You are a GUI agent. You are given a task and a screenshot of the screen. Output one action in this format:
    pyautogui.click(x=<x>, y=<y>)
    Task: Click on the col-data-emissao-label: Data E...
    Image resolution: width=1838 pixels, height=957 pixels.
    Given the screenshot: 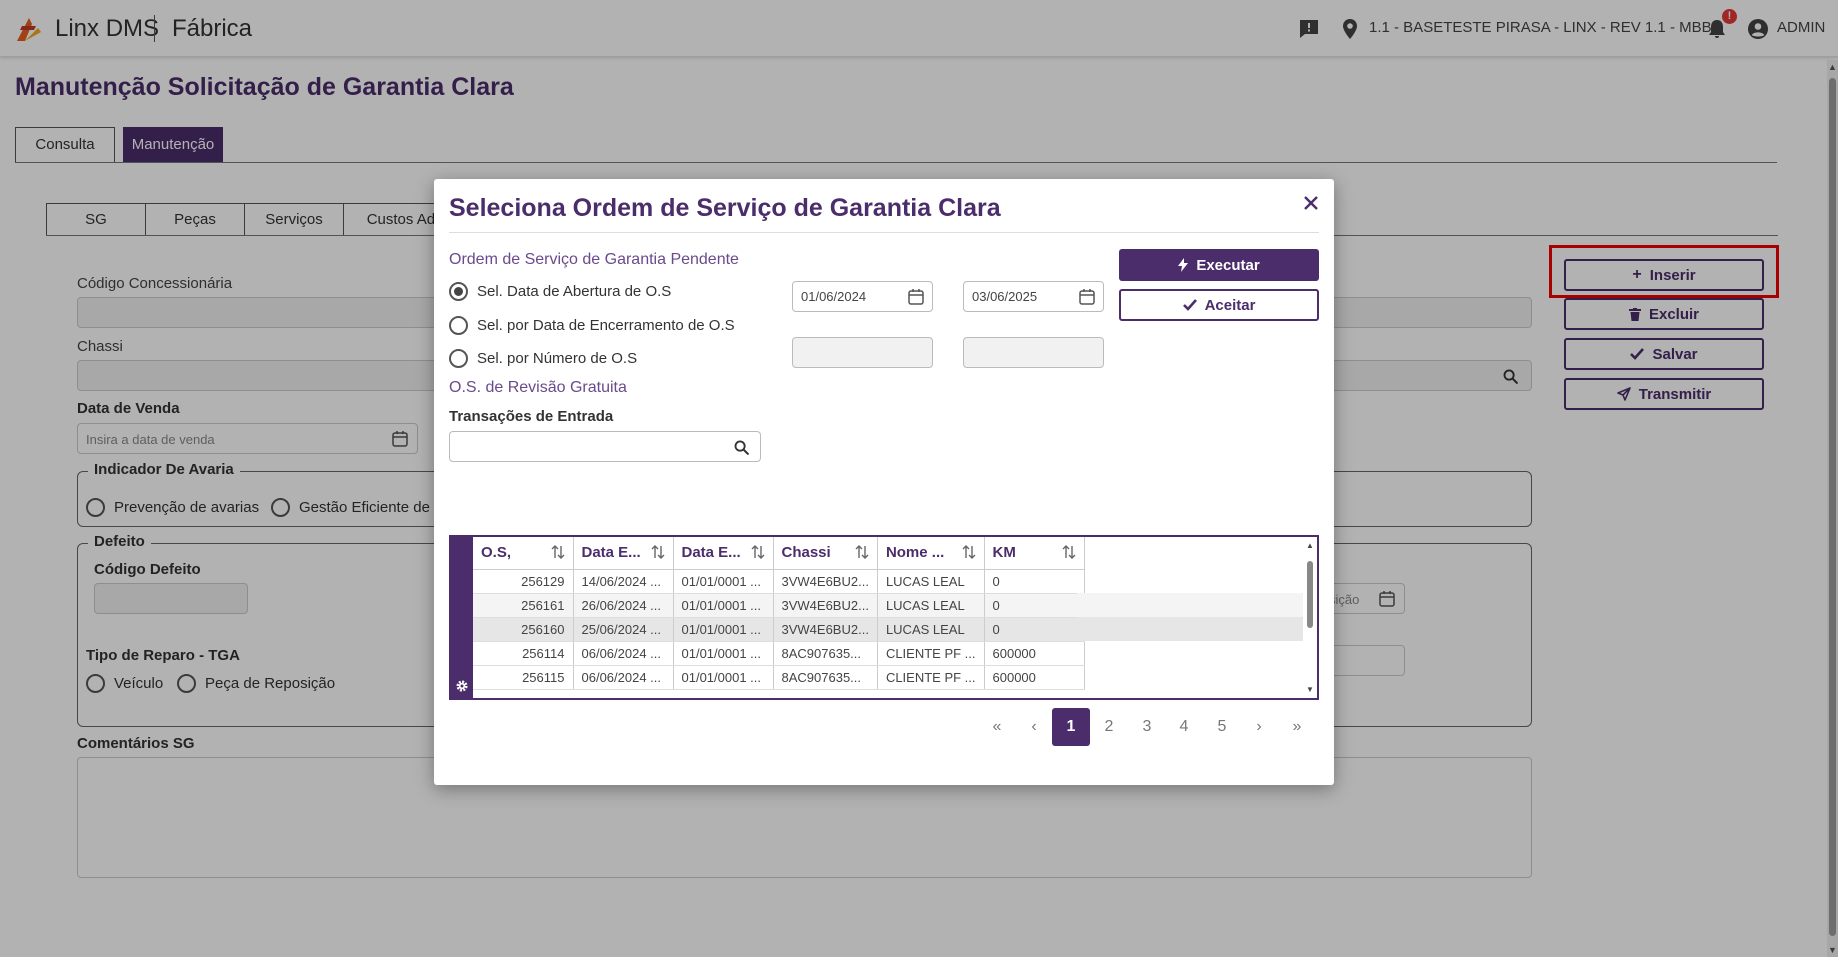 What is the action you would take?
    pyautogui.click(x=611, y=553)
    